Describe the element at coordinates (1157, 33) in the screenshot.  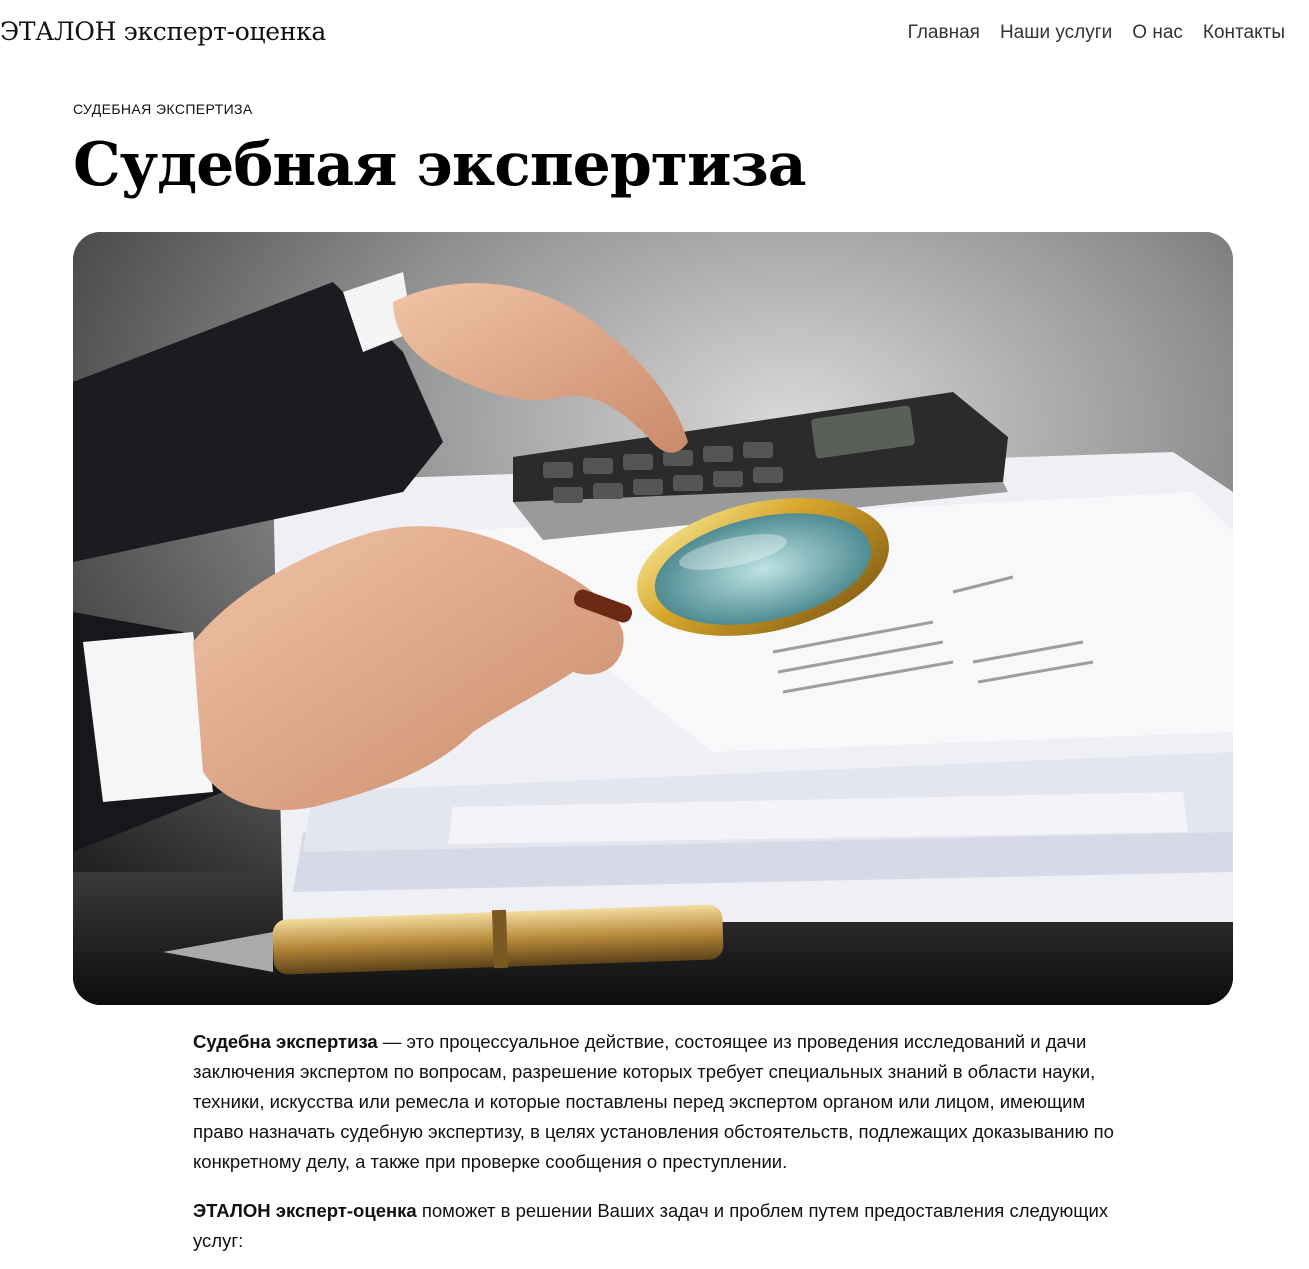
I see `nav-item-about: О нас` at that location.